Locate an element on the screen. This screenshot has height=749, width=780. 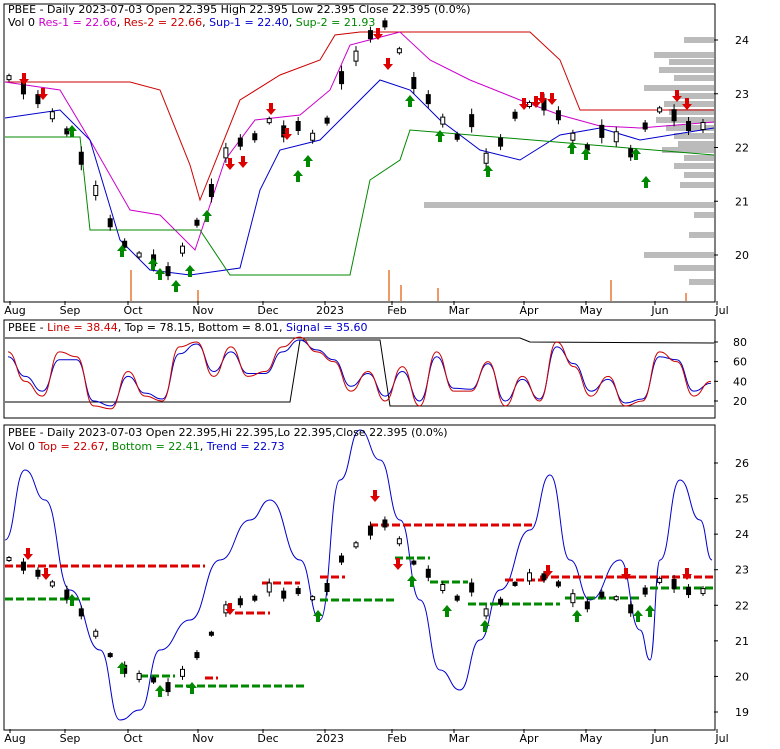
osc-legend-symbol: PBEE is located at coordinates (22, 327).